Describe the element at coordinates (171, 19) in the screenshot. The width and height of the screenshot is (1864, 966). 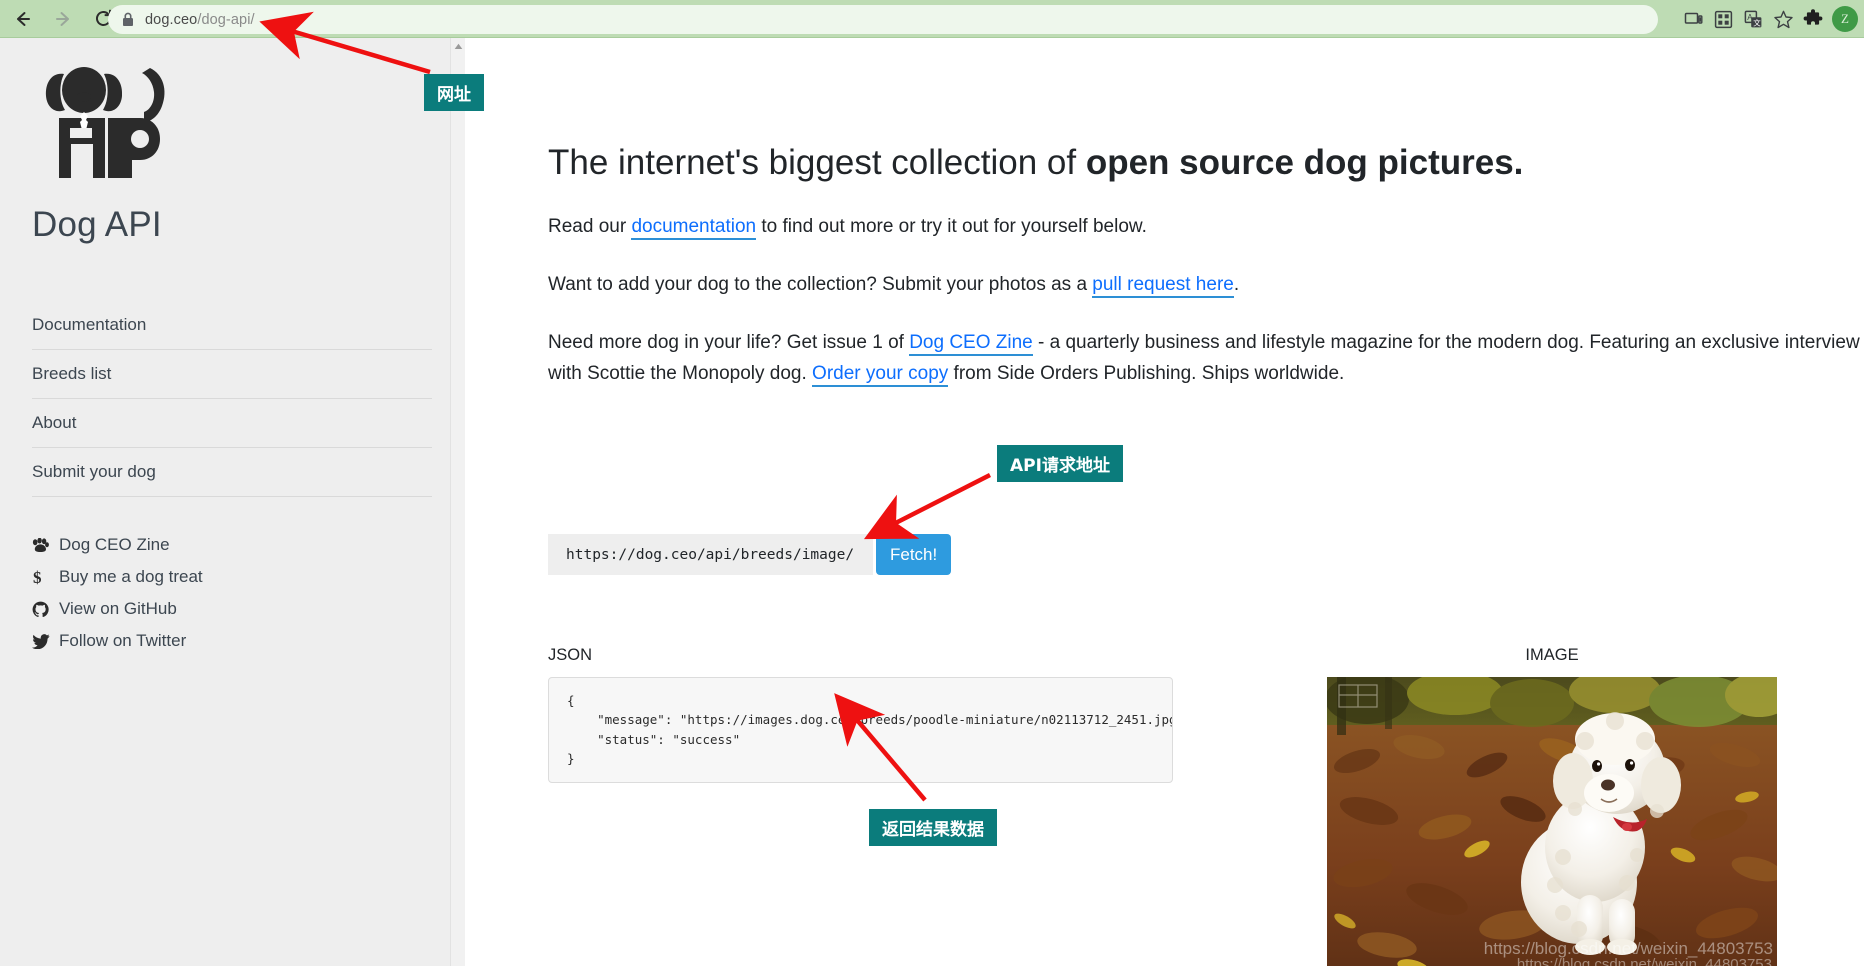
I see `url-domain: dog.ceo` at that location.